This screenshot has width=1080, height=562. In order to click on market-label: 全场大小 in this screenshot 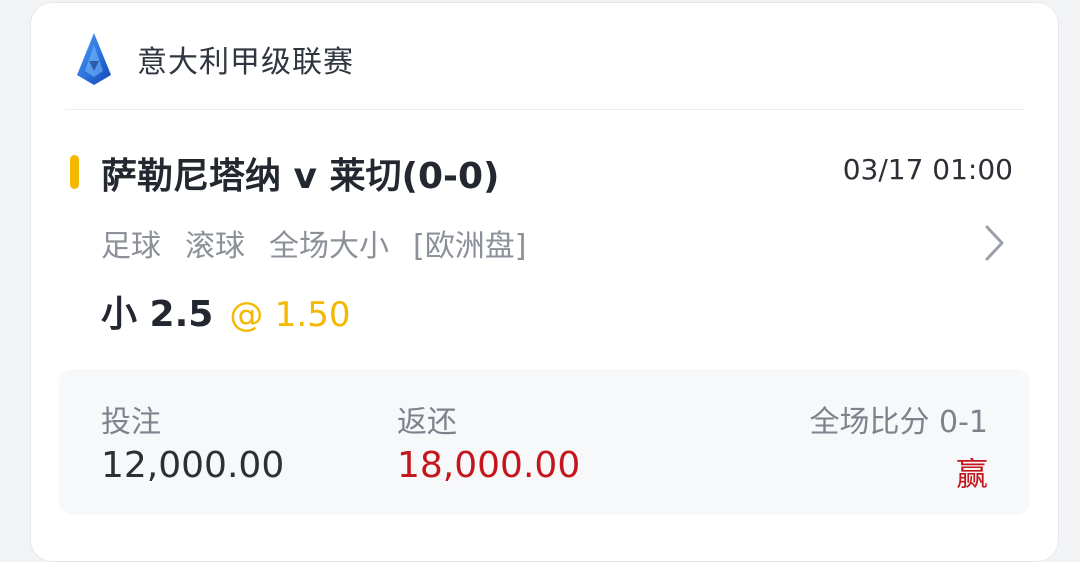, I will do `click(329, 246)`.